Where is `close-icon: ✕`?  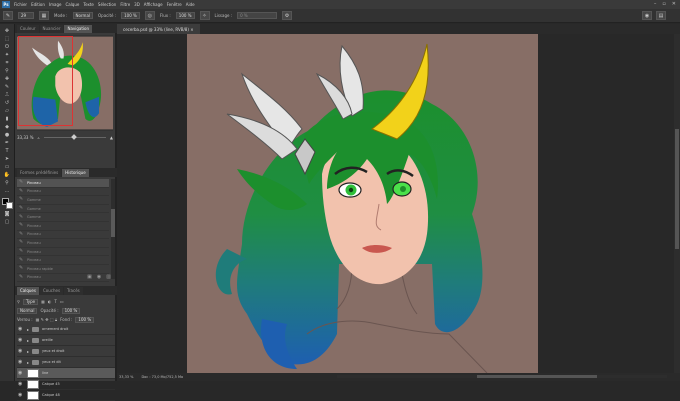
close-icon: ✕ is located at coordinates (674, 4).